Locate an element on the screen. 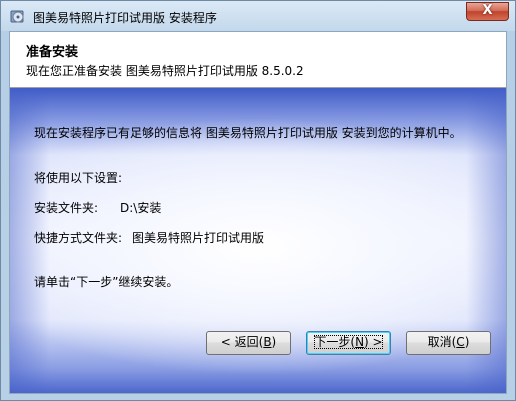  install-folder-row: 安装文件夹: D:\安装 is located at coordinates (184, 207).